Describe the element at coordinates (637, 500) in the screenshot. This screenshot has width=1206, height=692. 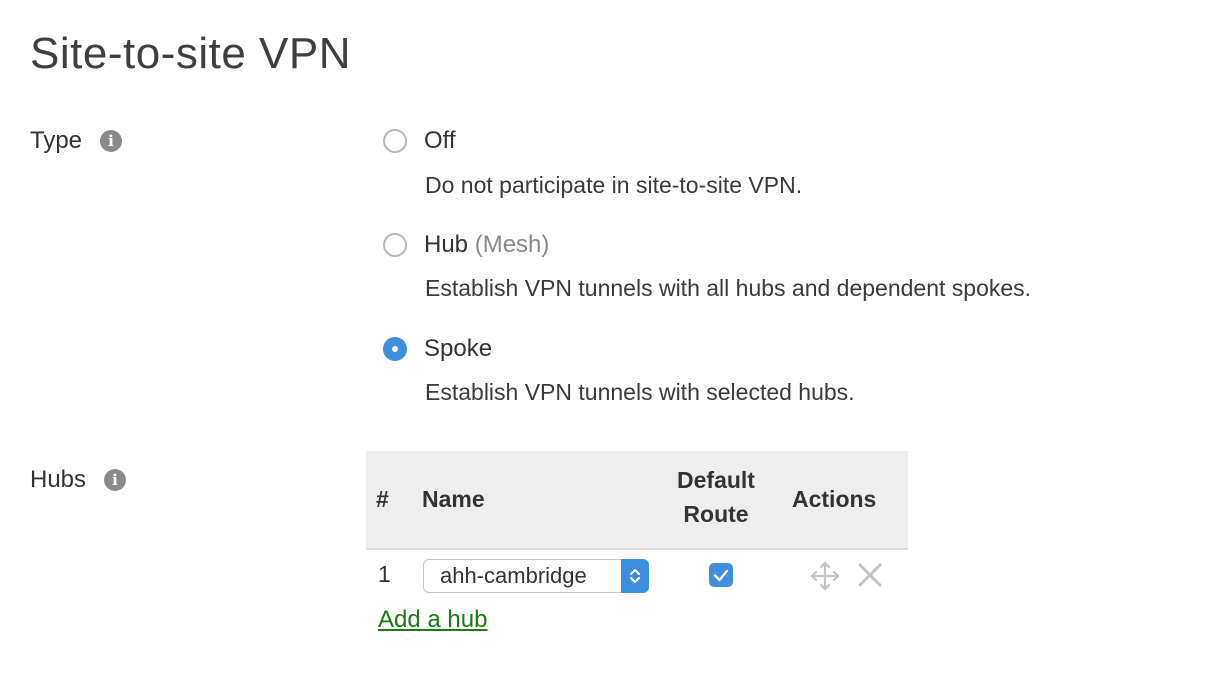
I see `hubs-table-header: # Name Default Route Actions` at that location.